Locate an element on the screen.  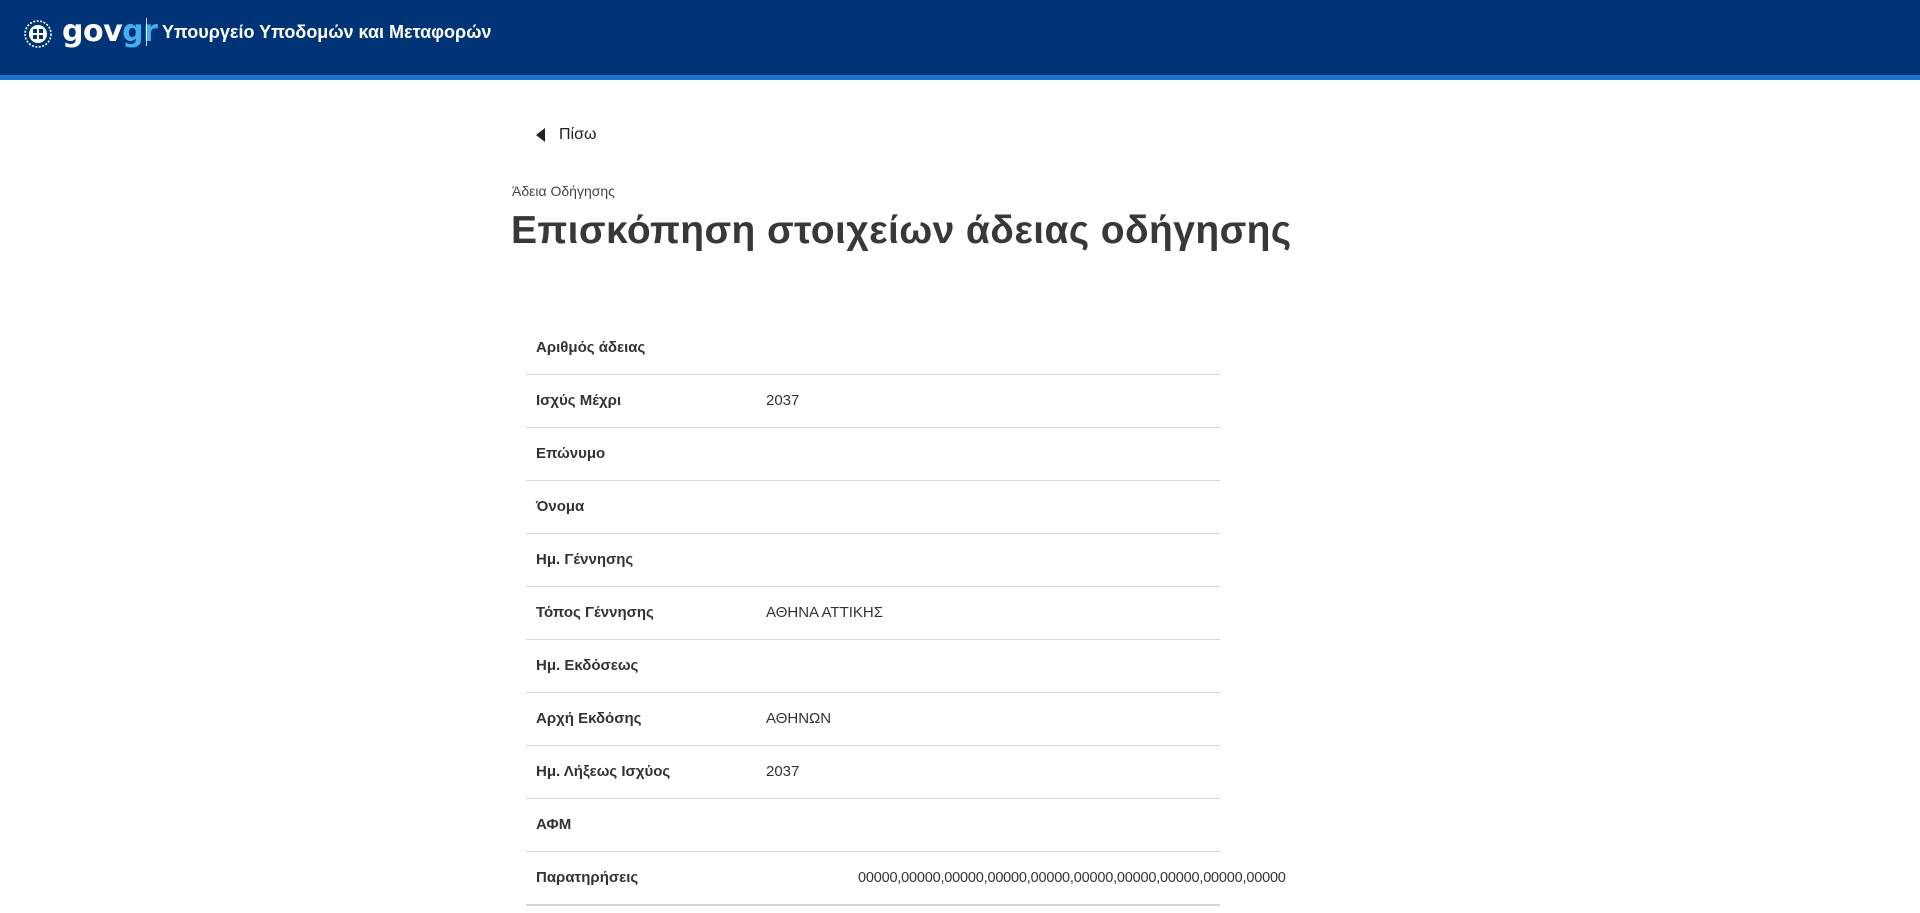
greek-emblem-icon is located at coordinates (38, 34).